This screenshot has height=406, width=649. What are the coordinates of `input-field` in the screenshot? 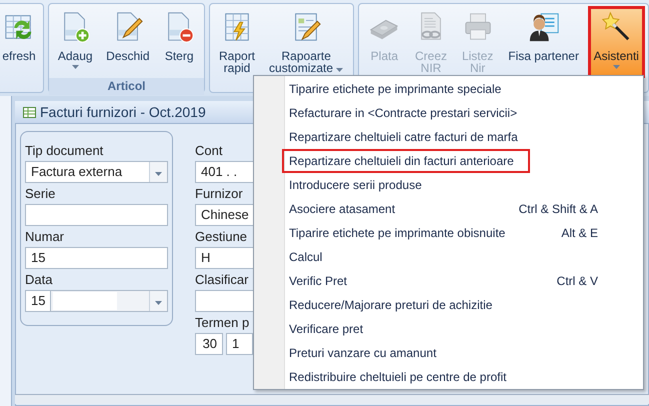 It's located at (96, 215).